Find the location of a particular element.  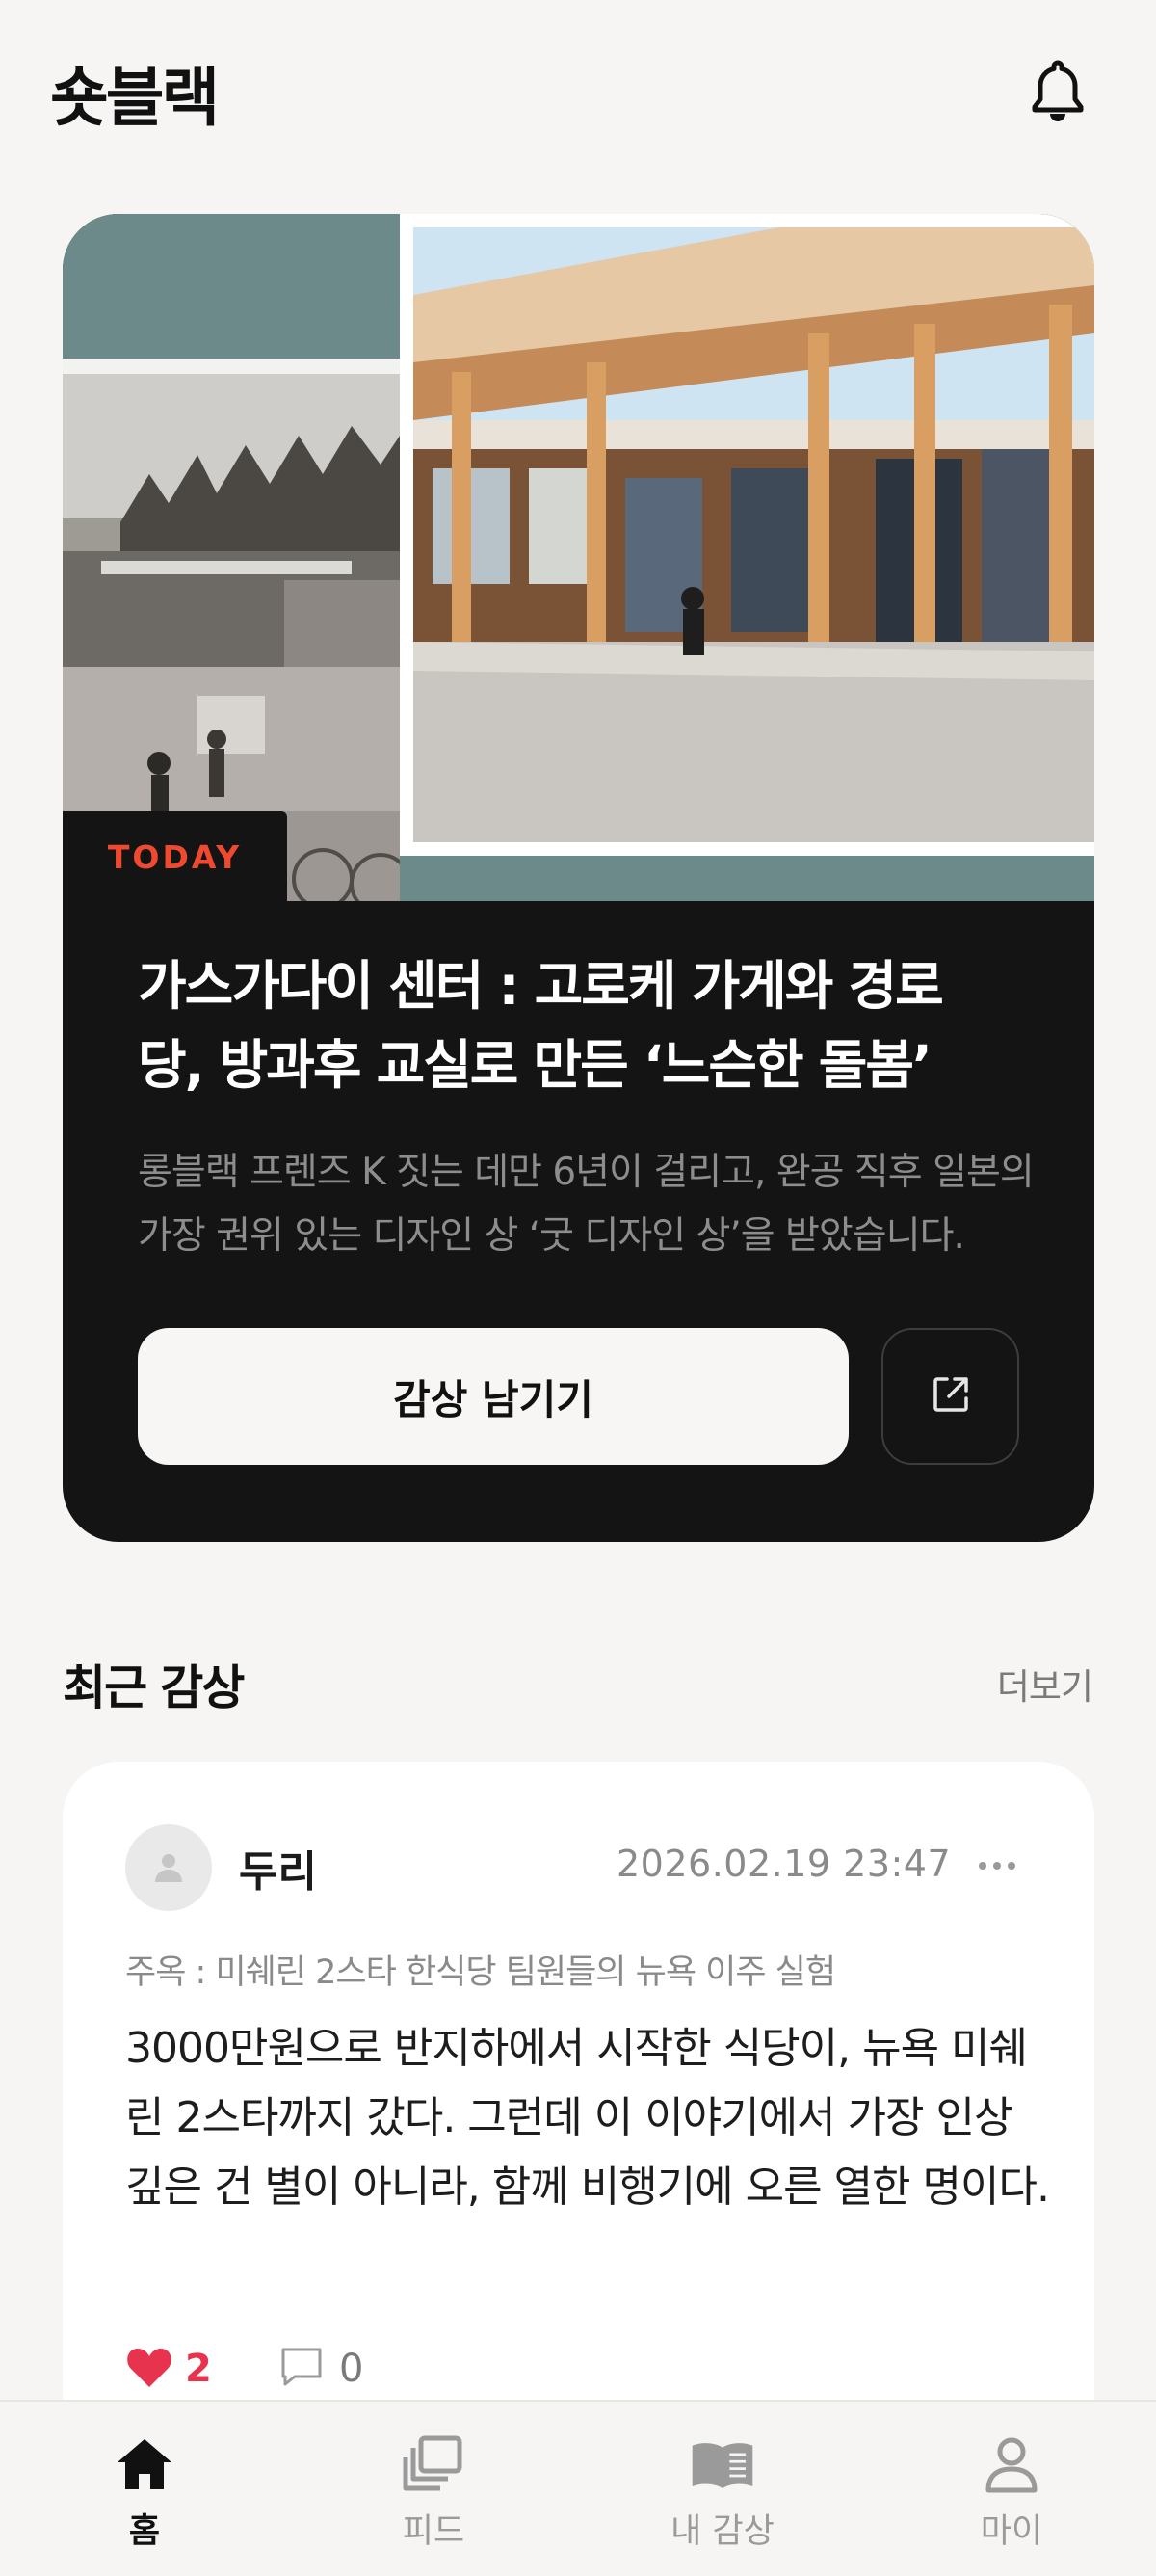

bell-icon is located at coordinates (1057, 90).